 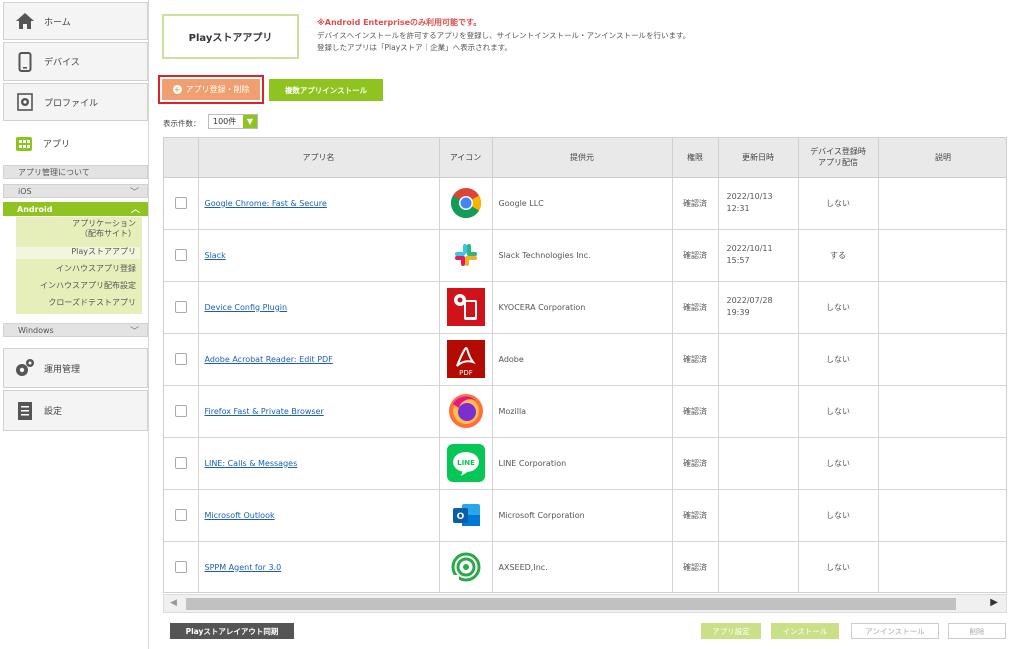 What do you see at coordinates (326, 90) in the screenshot?
I see `multi-install-button: 複数アプリインストール` at bounding box center [326, 90].